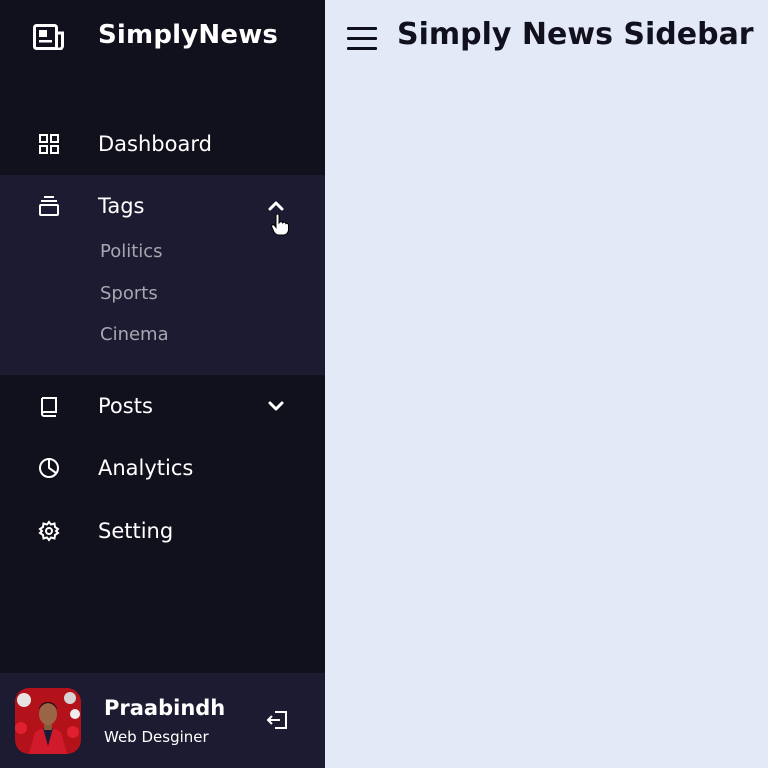  Describe the element at coordinates (48, 37) in the screenshot. I see `newspaper-icon` at that location.